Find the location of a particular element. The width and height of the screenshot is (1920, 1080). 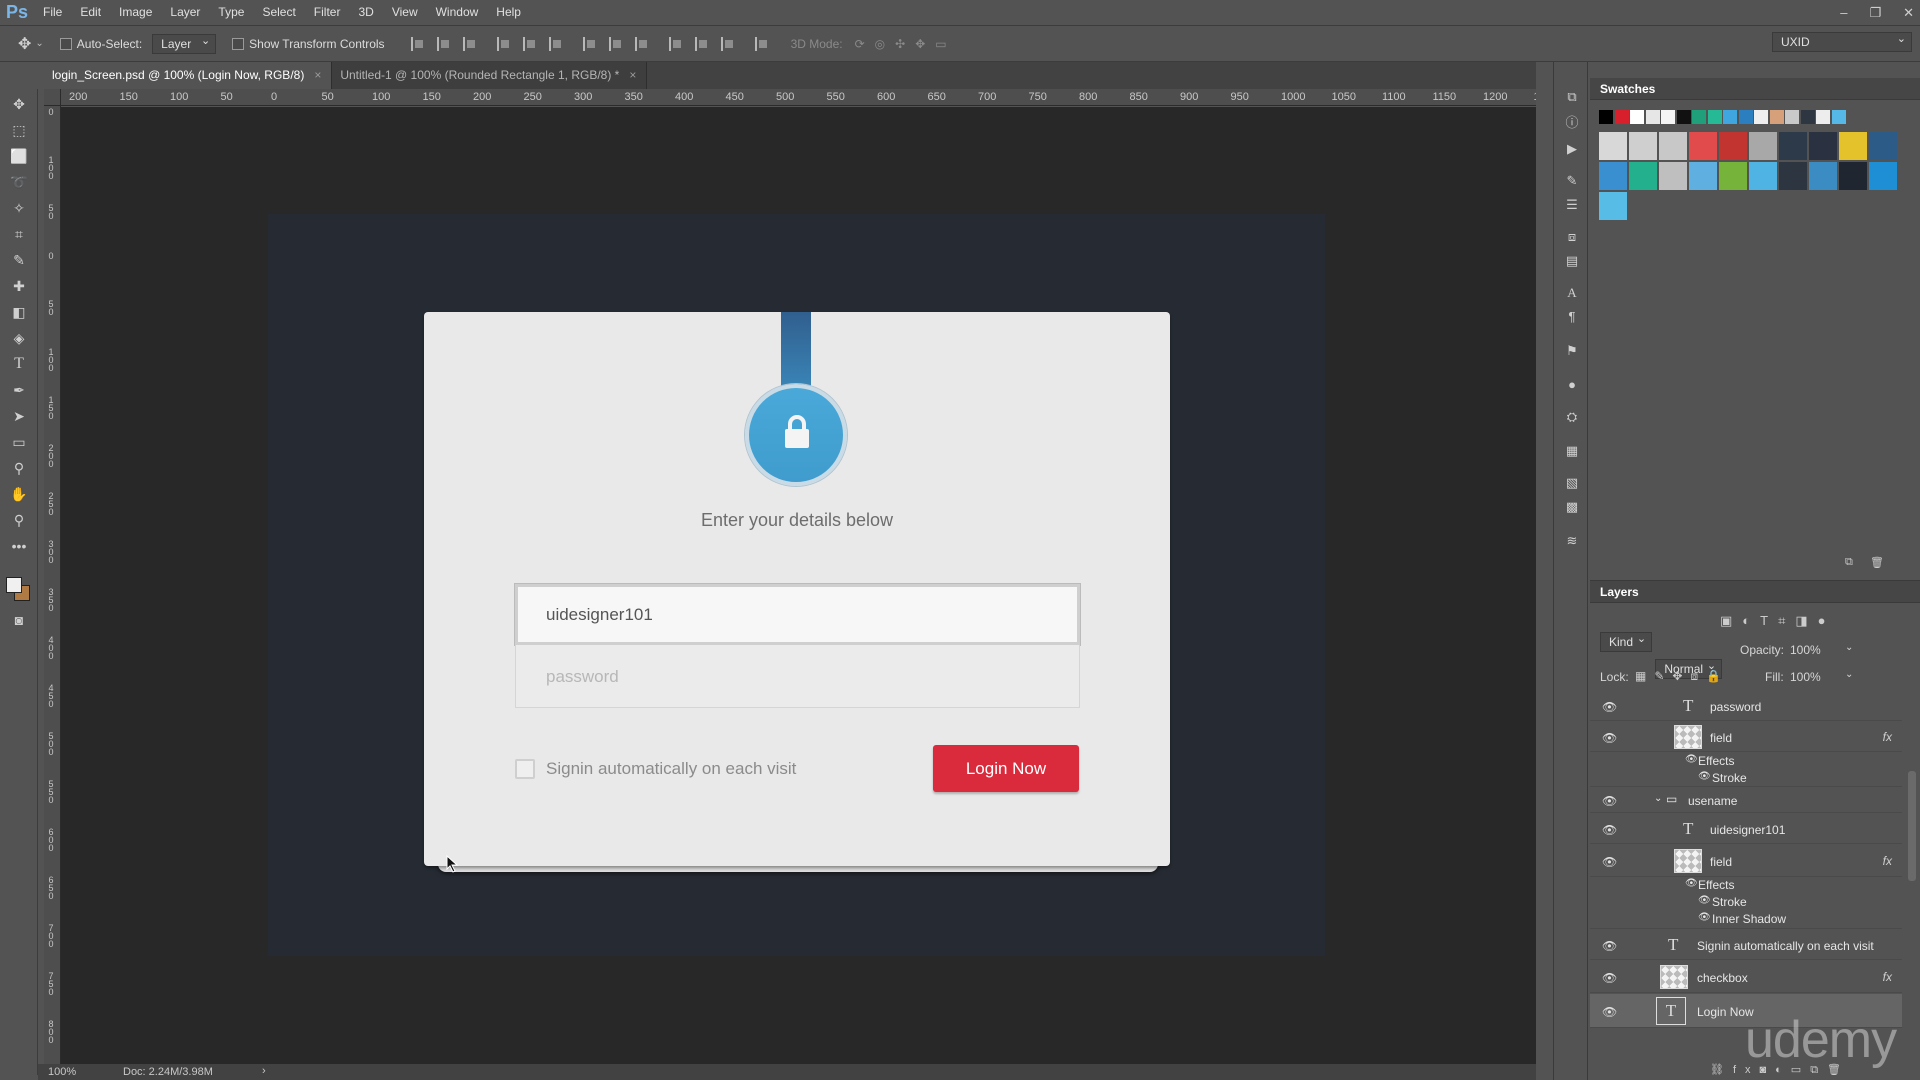

align-left-icon is located at coordinates (503, 43).